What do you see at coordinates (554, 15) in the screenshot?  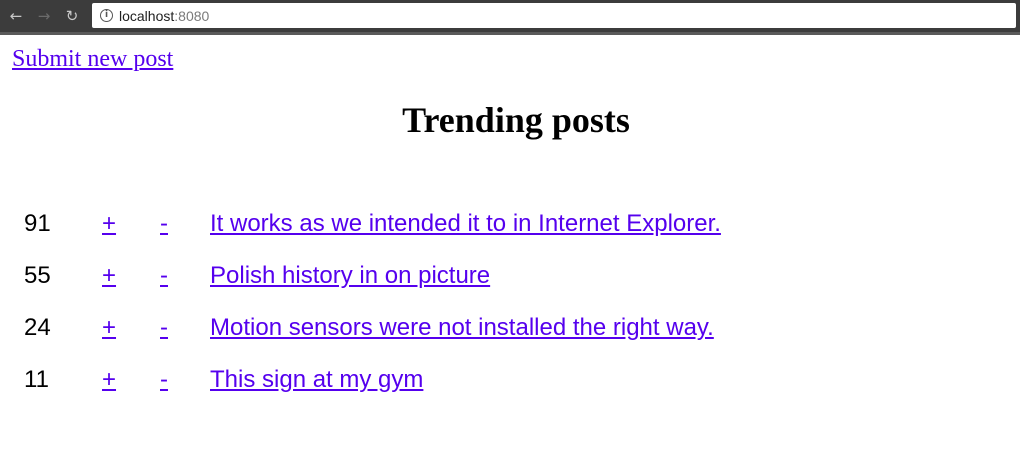 I see `address-bar: i localhost:8080` at bounding box center [554, 15].